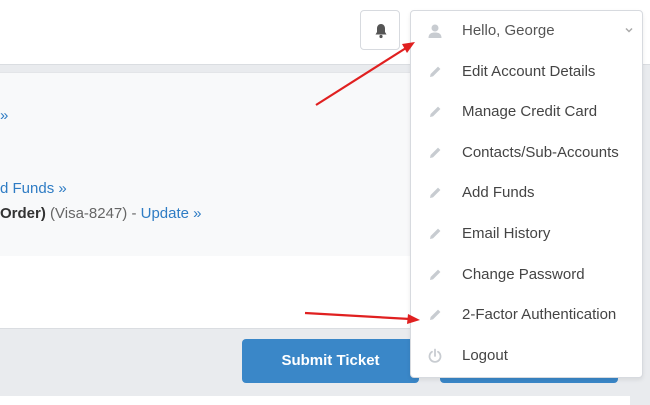  What do you see at coordinates (530, 111) in the screenshot?
I see `menu-item-label: Manage Credit Card` at bounding box center [530, 111].